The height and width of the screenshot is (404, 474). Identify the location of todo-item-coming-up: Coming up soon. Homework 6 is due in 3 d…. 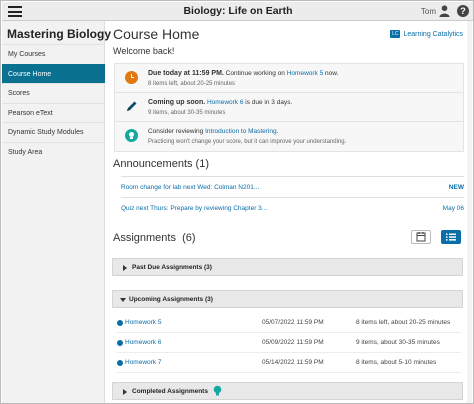
(289, 107).